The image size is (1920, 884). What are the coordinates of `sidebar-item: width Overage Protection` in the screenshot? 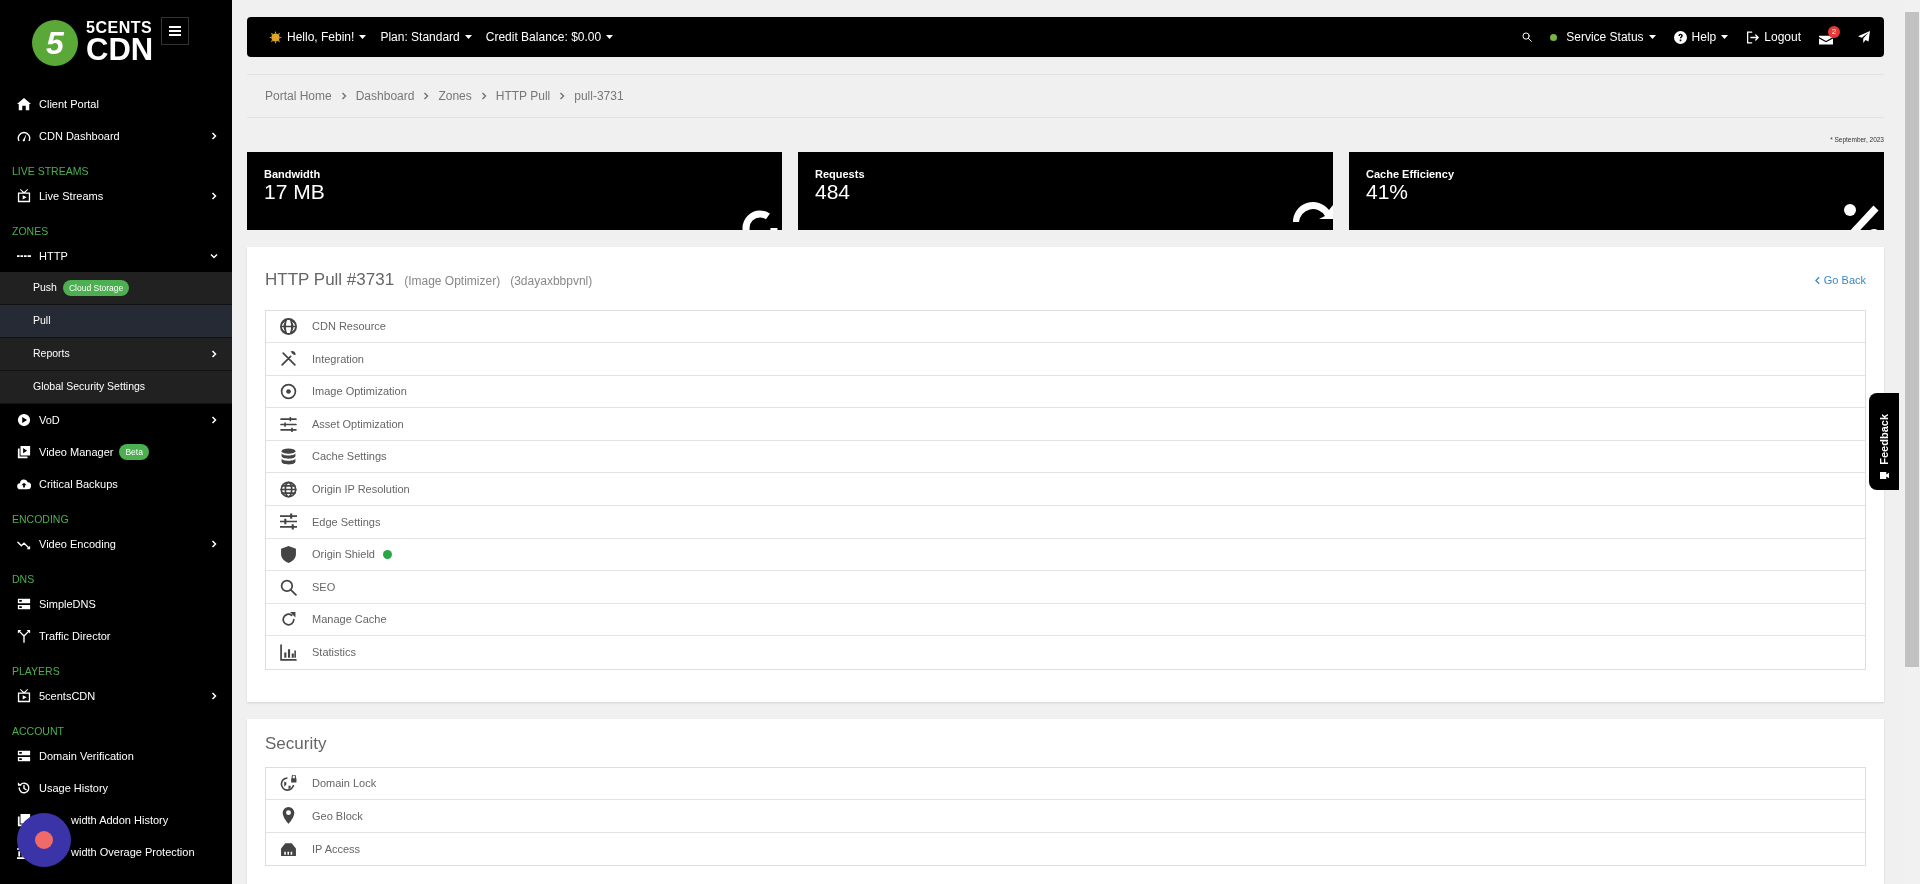 It's located at (116, 852).